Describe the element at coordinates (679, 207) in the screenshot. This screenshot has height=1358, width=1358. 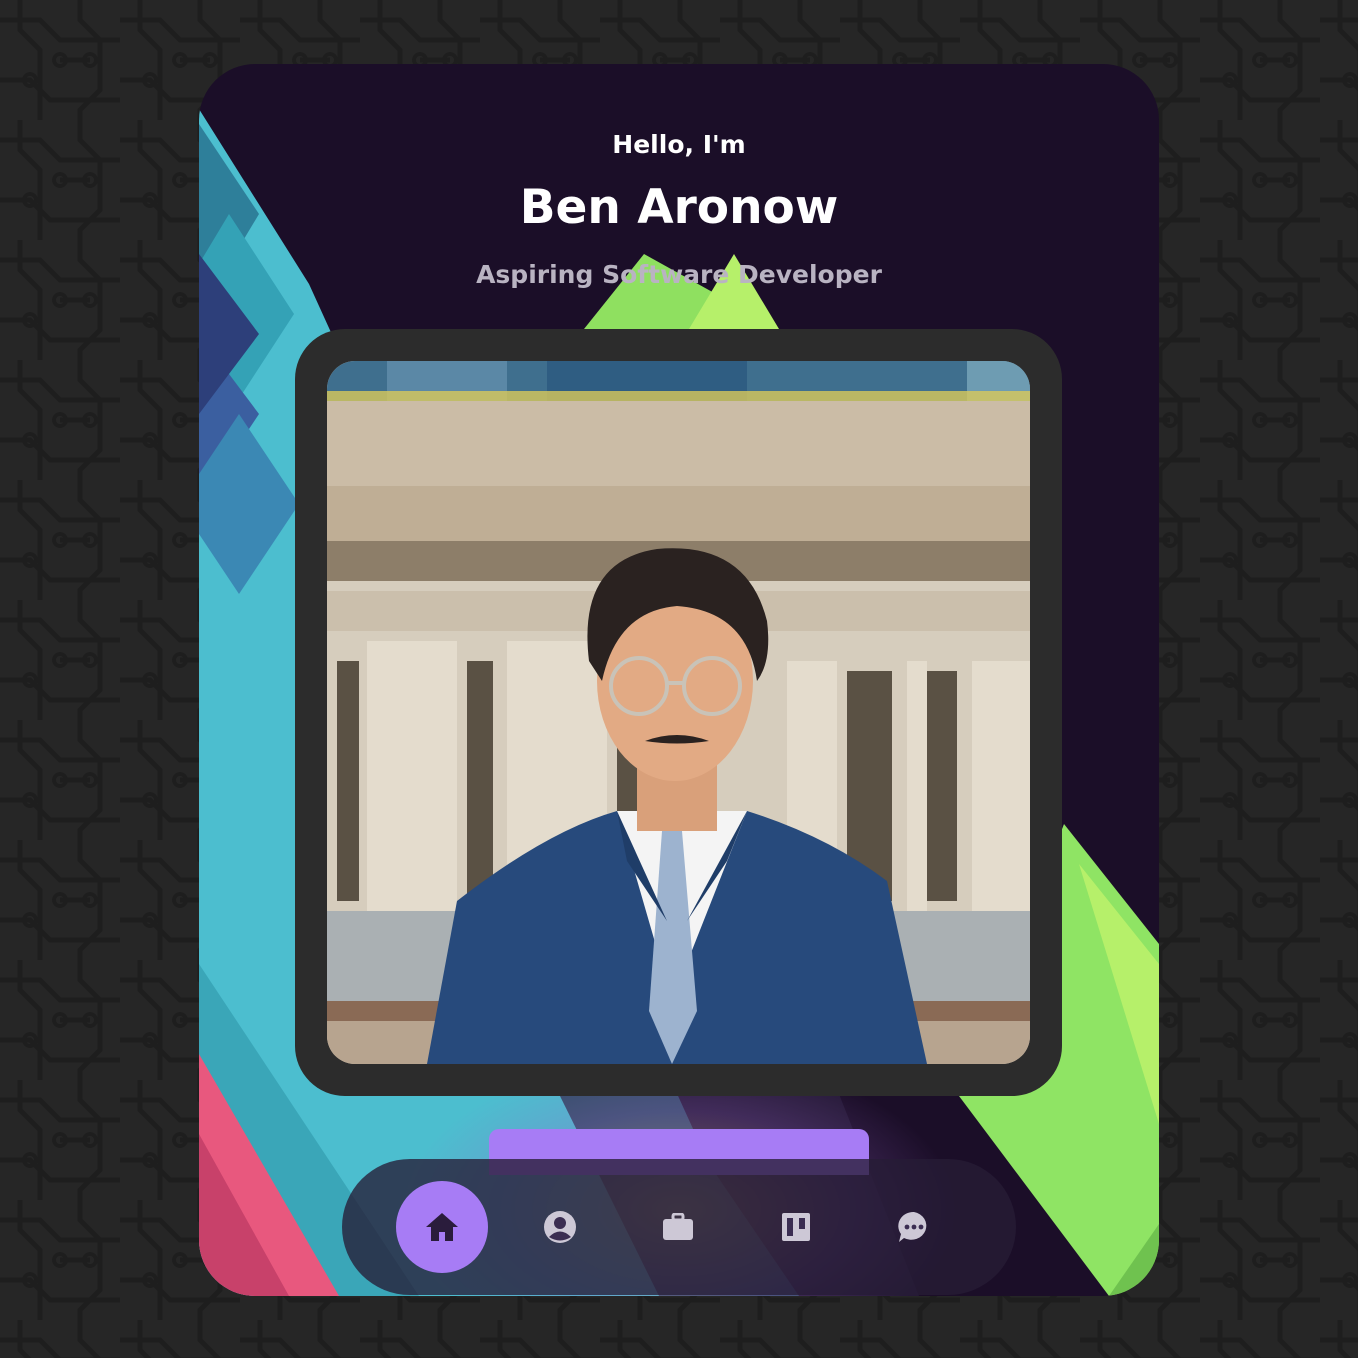
I see `profile-name: Ben Aronow` at that location.